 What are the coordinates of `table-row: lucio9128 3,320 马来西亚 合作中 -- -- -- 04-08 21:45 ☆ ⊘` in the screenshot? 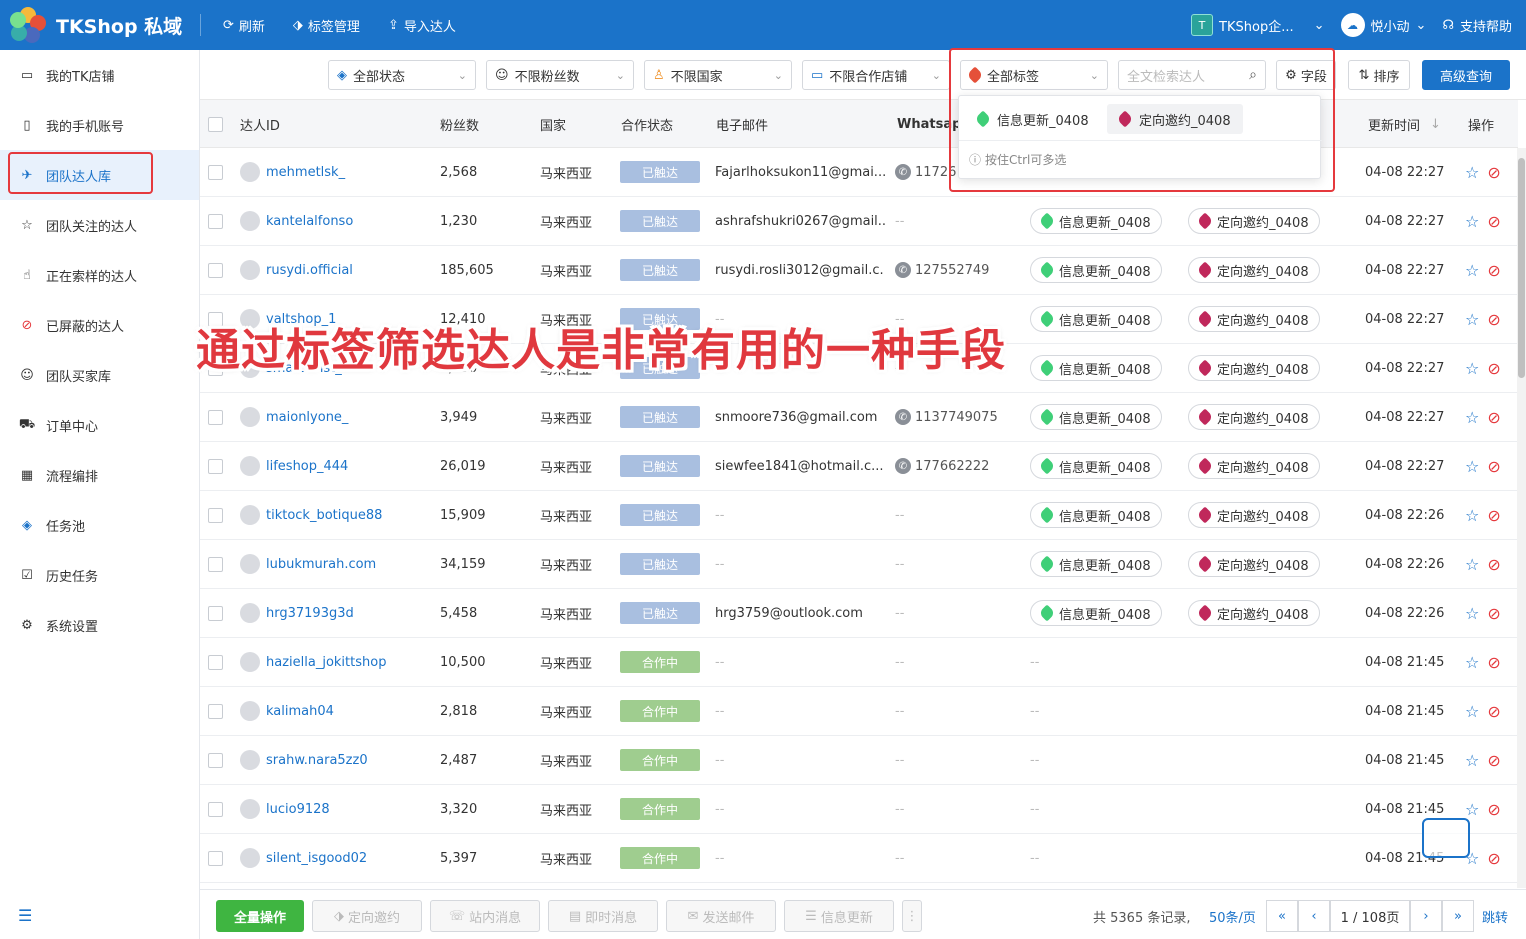 It's located at (859, 809).